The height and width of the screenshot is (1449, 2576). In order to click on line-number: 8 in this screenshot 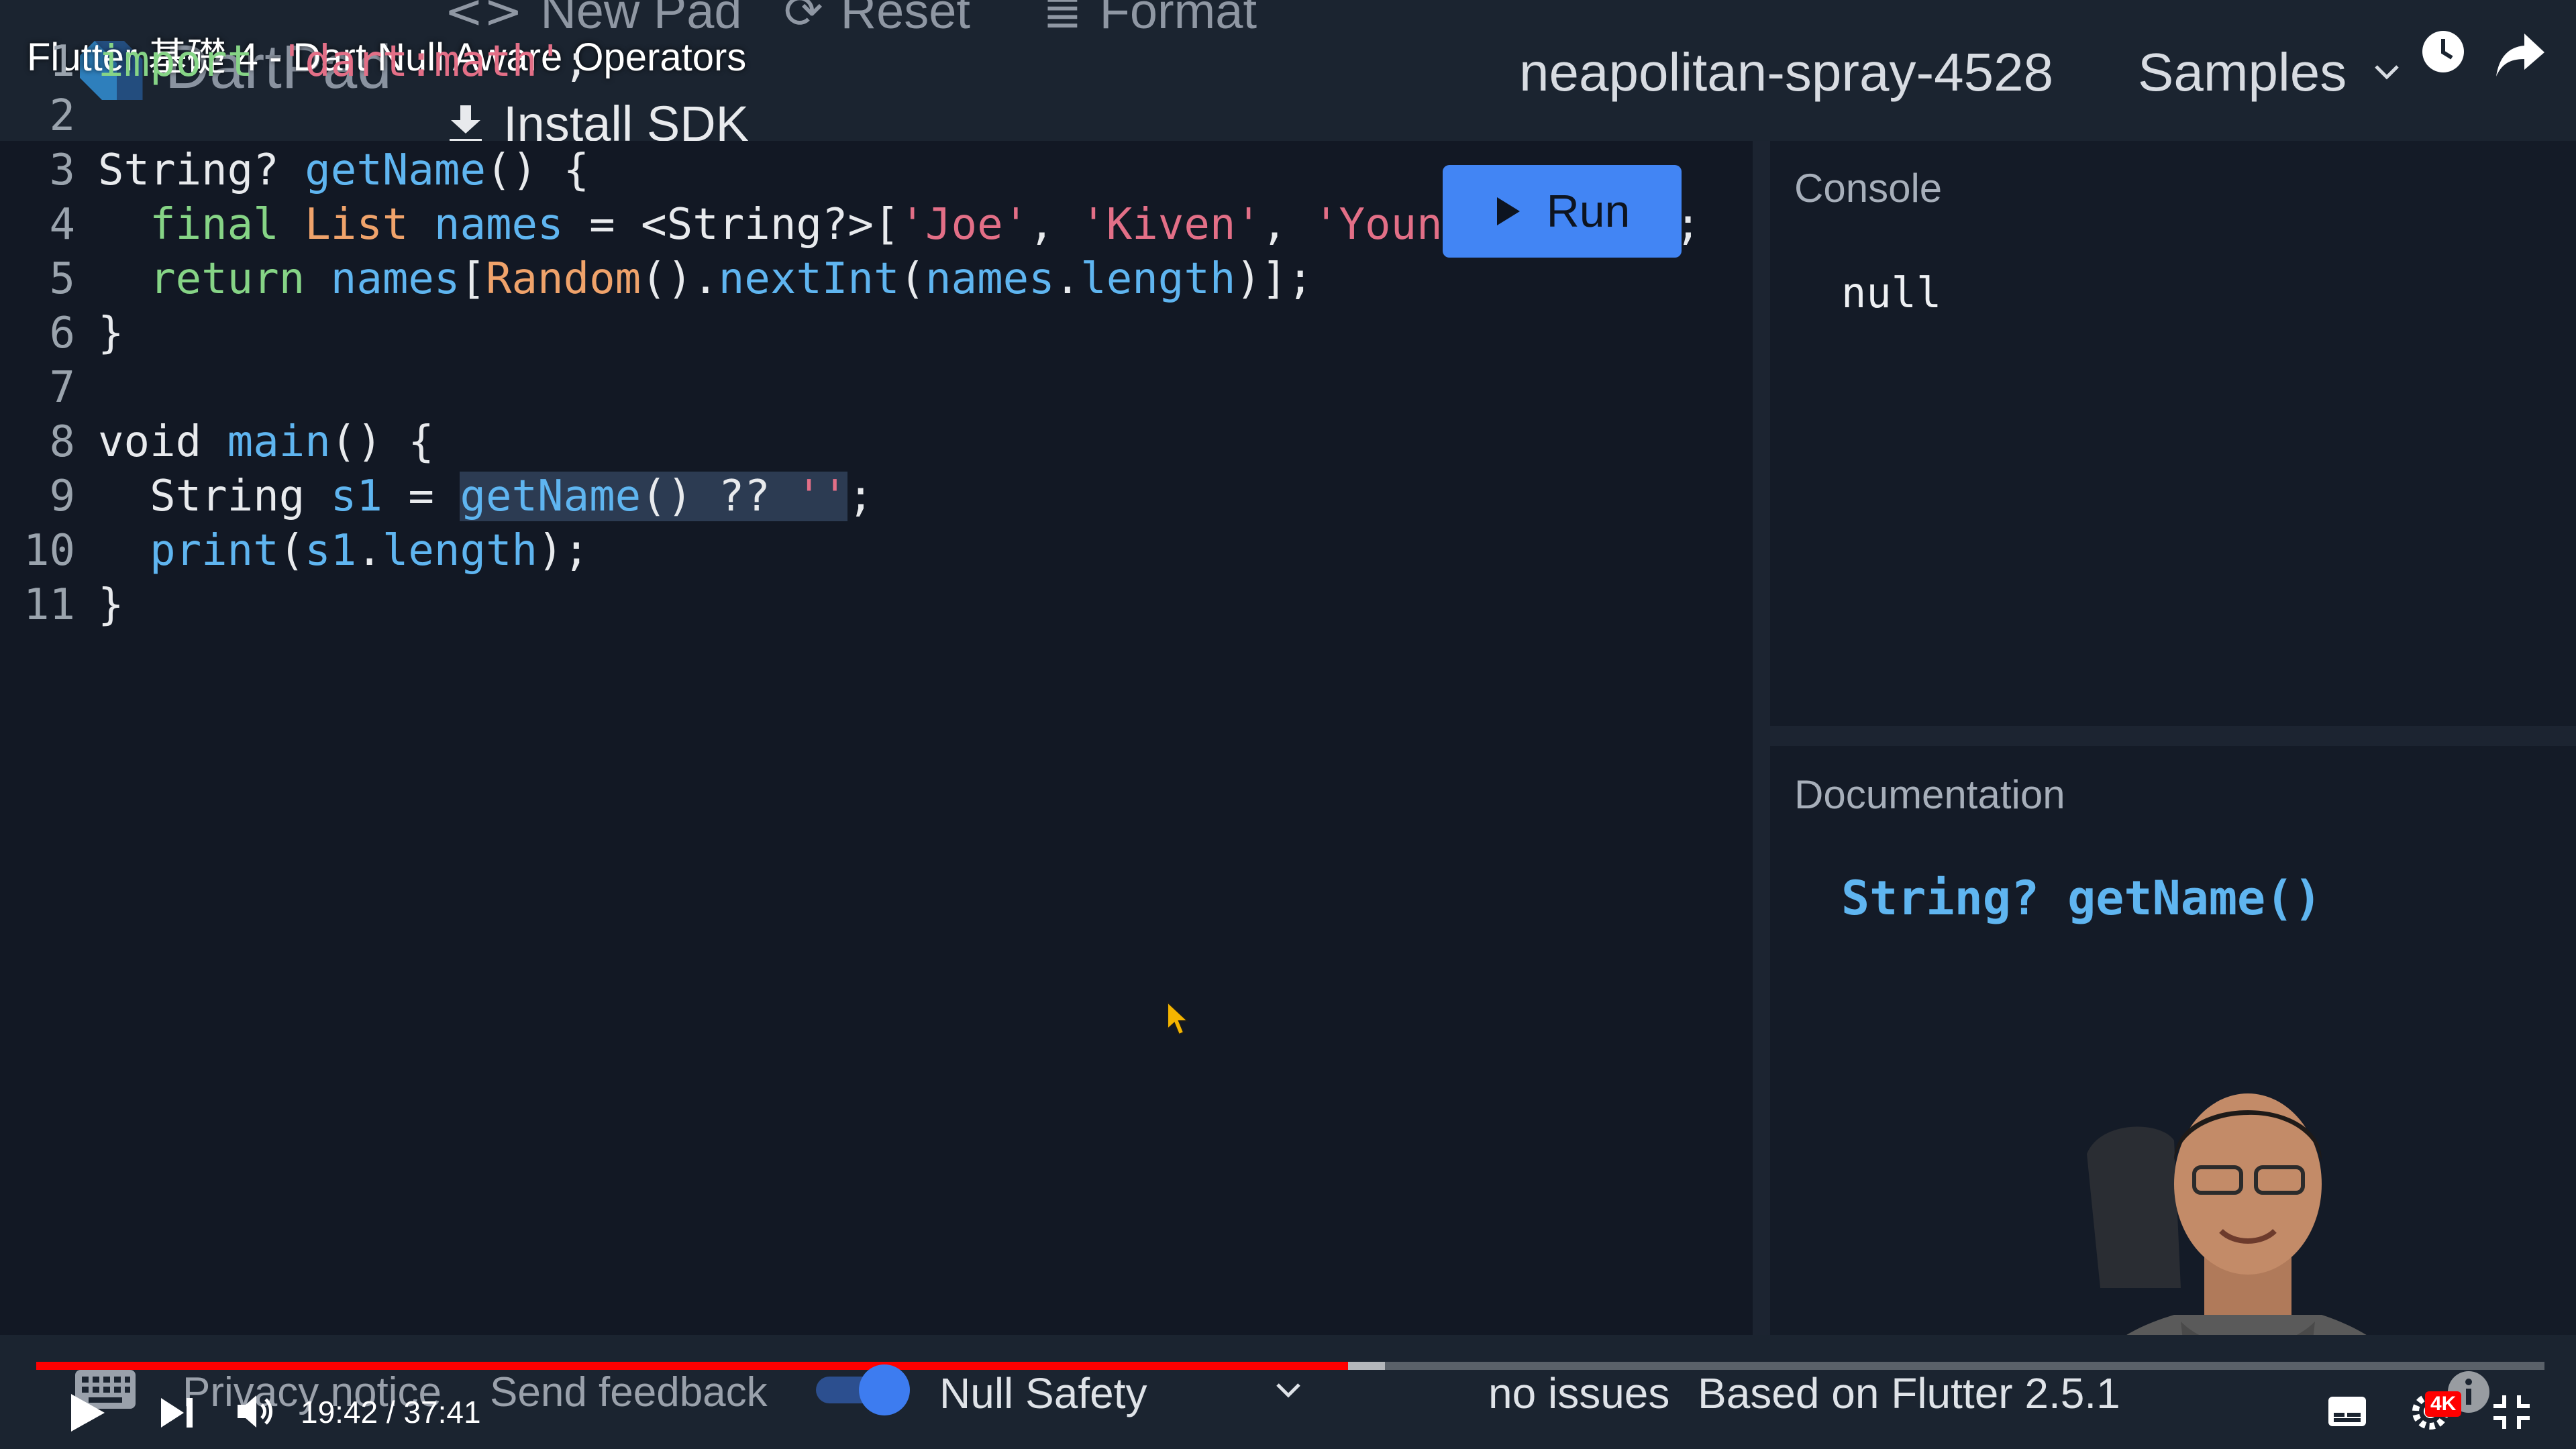, I will do `click(62, 442)`.